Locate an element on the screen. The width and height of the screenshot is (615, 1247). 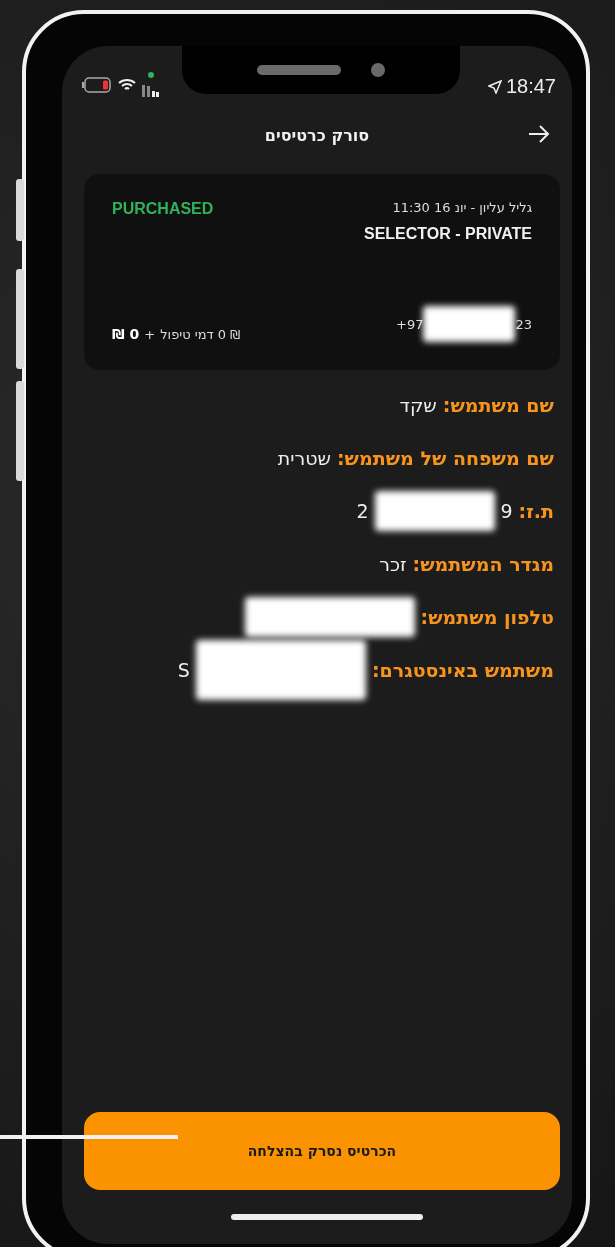
signal-icon is located at coordinates (151, 85).